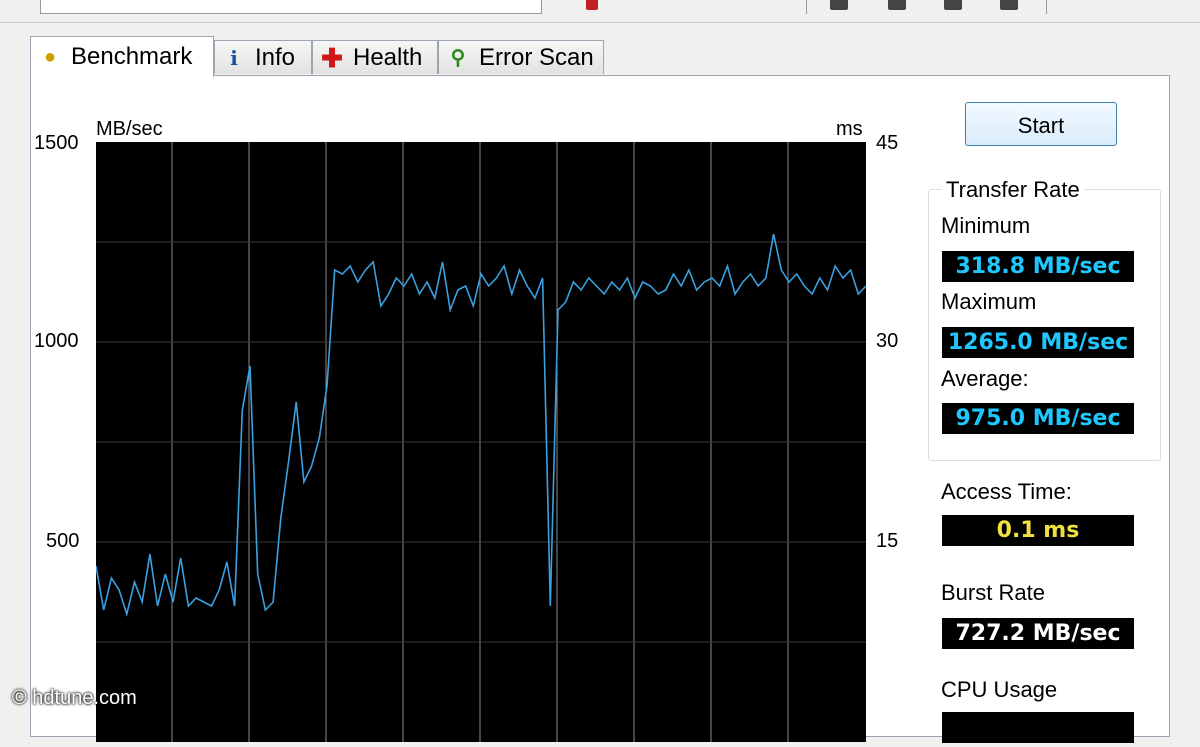 The width and height of the screenshot is (1200, 747). I want to click on average-label: Average:, so click(985, 378).